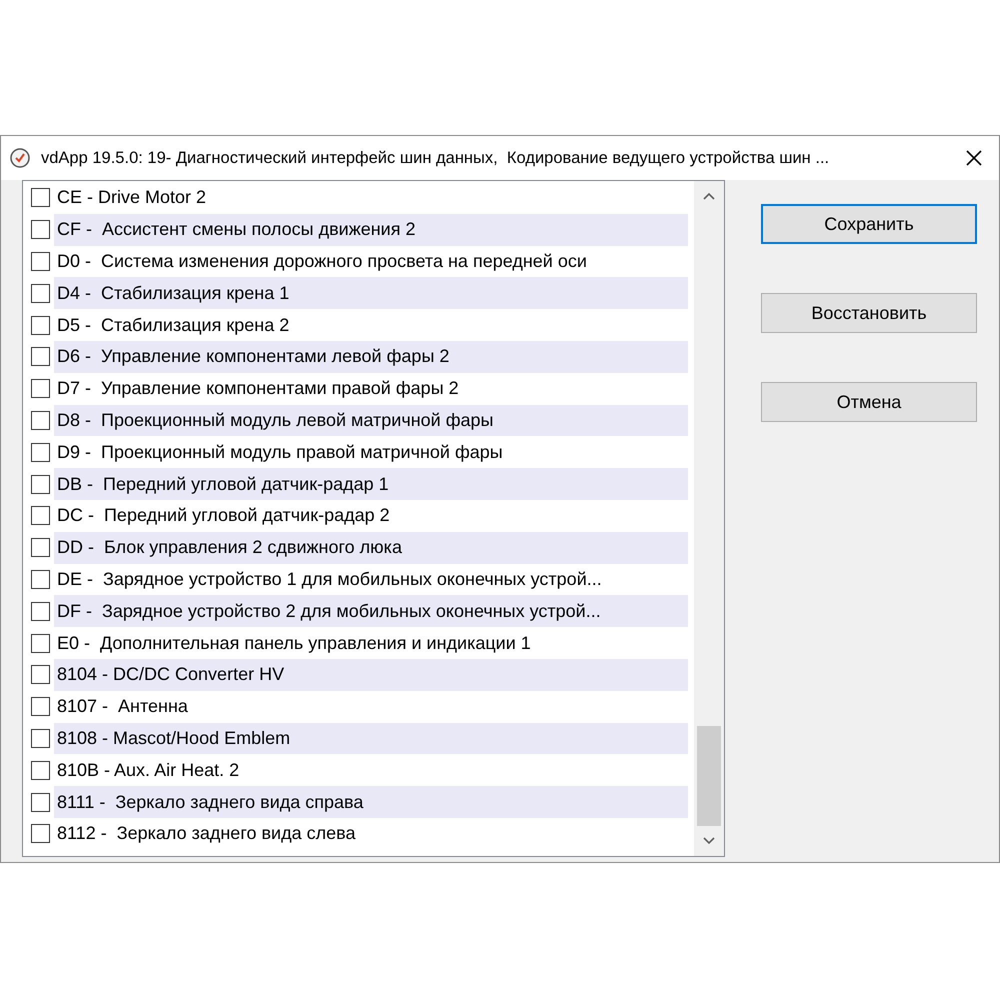 The height and width of the screenshot is (1000, 1000). What do you see at coordinates (371, 356) in the screenshot?
I see `list-item: D6 - Управление компонентами левой фары 2` at bounding box center [371, 356].